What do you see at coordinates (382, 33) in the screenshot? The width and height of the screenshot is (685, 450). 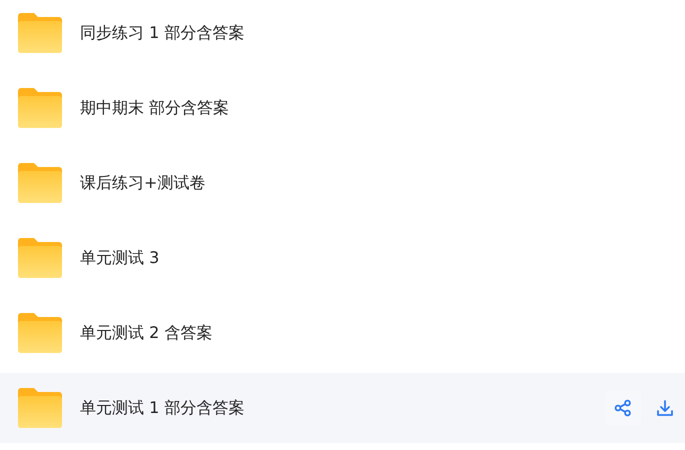 I see `folder-name: 同步练习 1 部分含答案` at bounding box center [382, 33].